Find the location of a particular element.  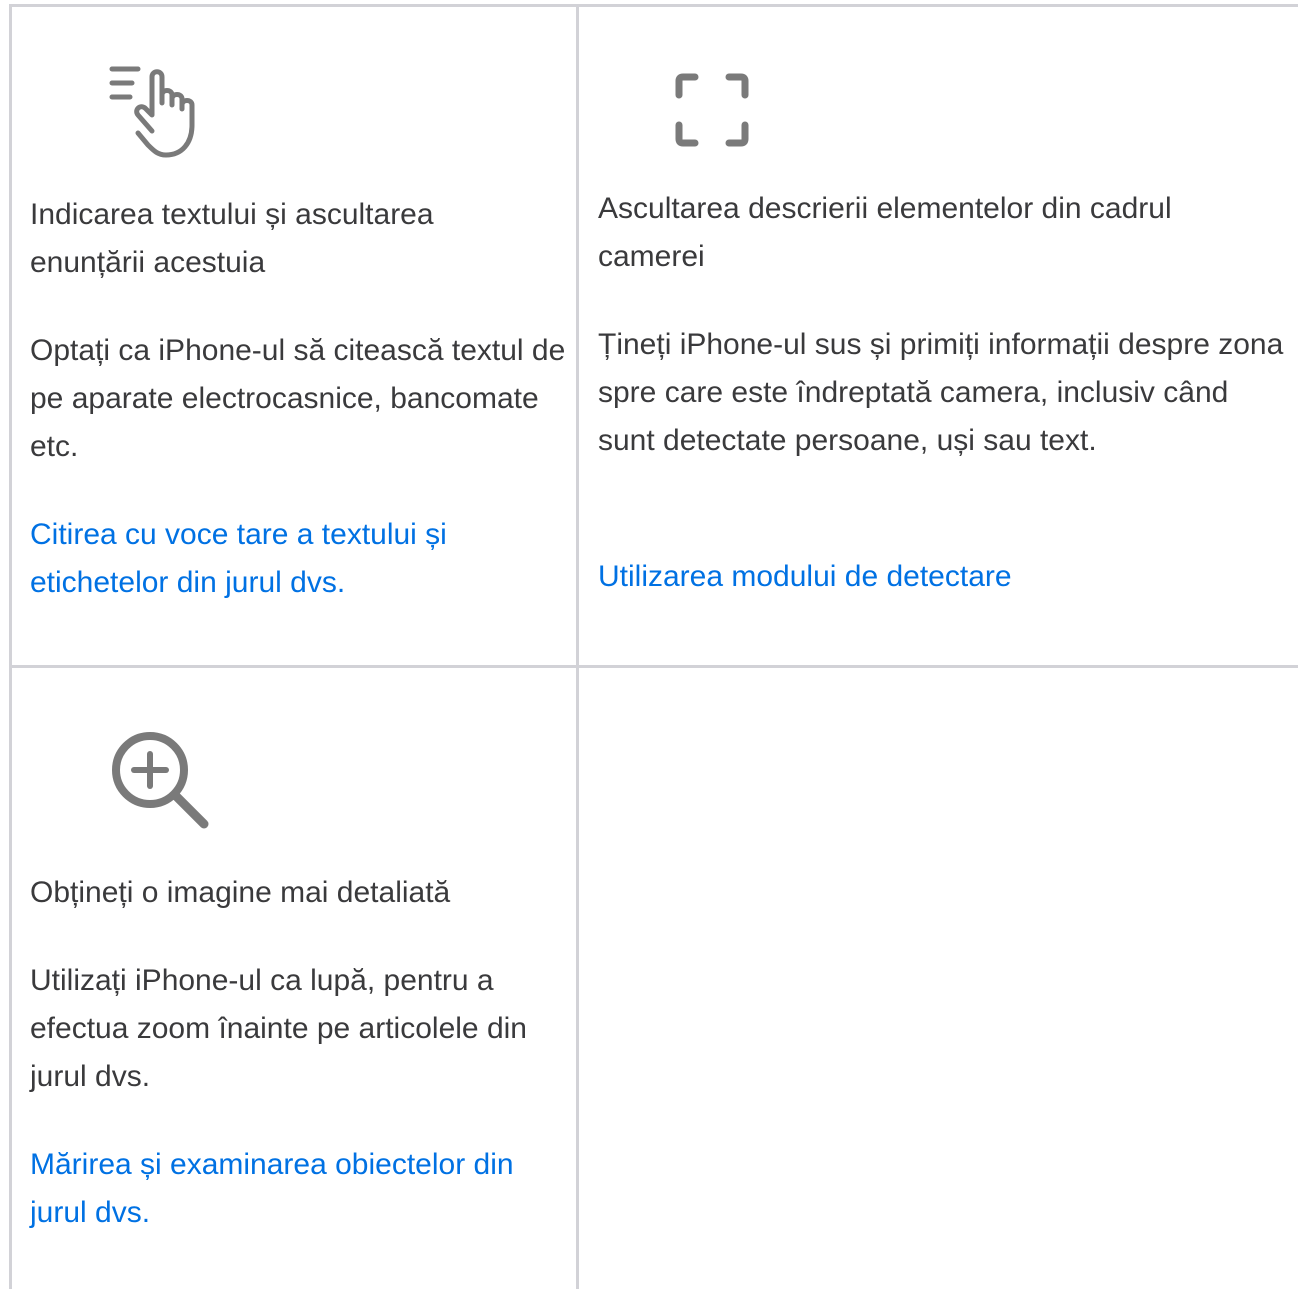

viewfinder-icon is located at coordinates (712, 110).